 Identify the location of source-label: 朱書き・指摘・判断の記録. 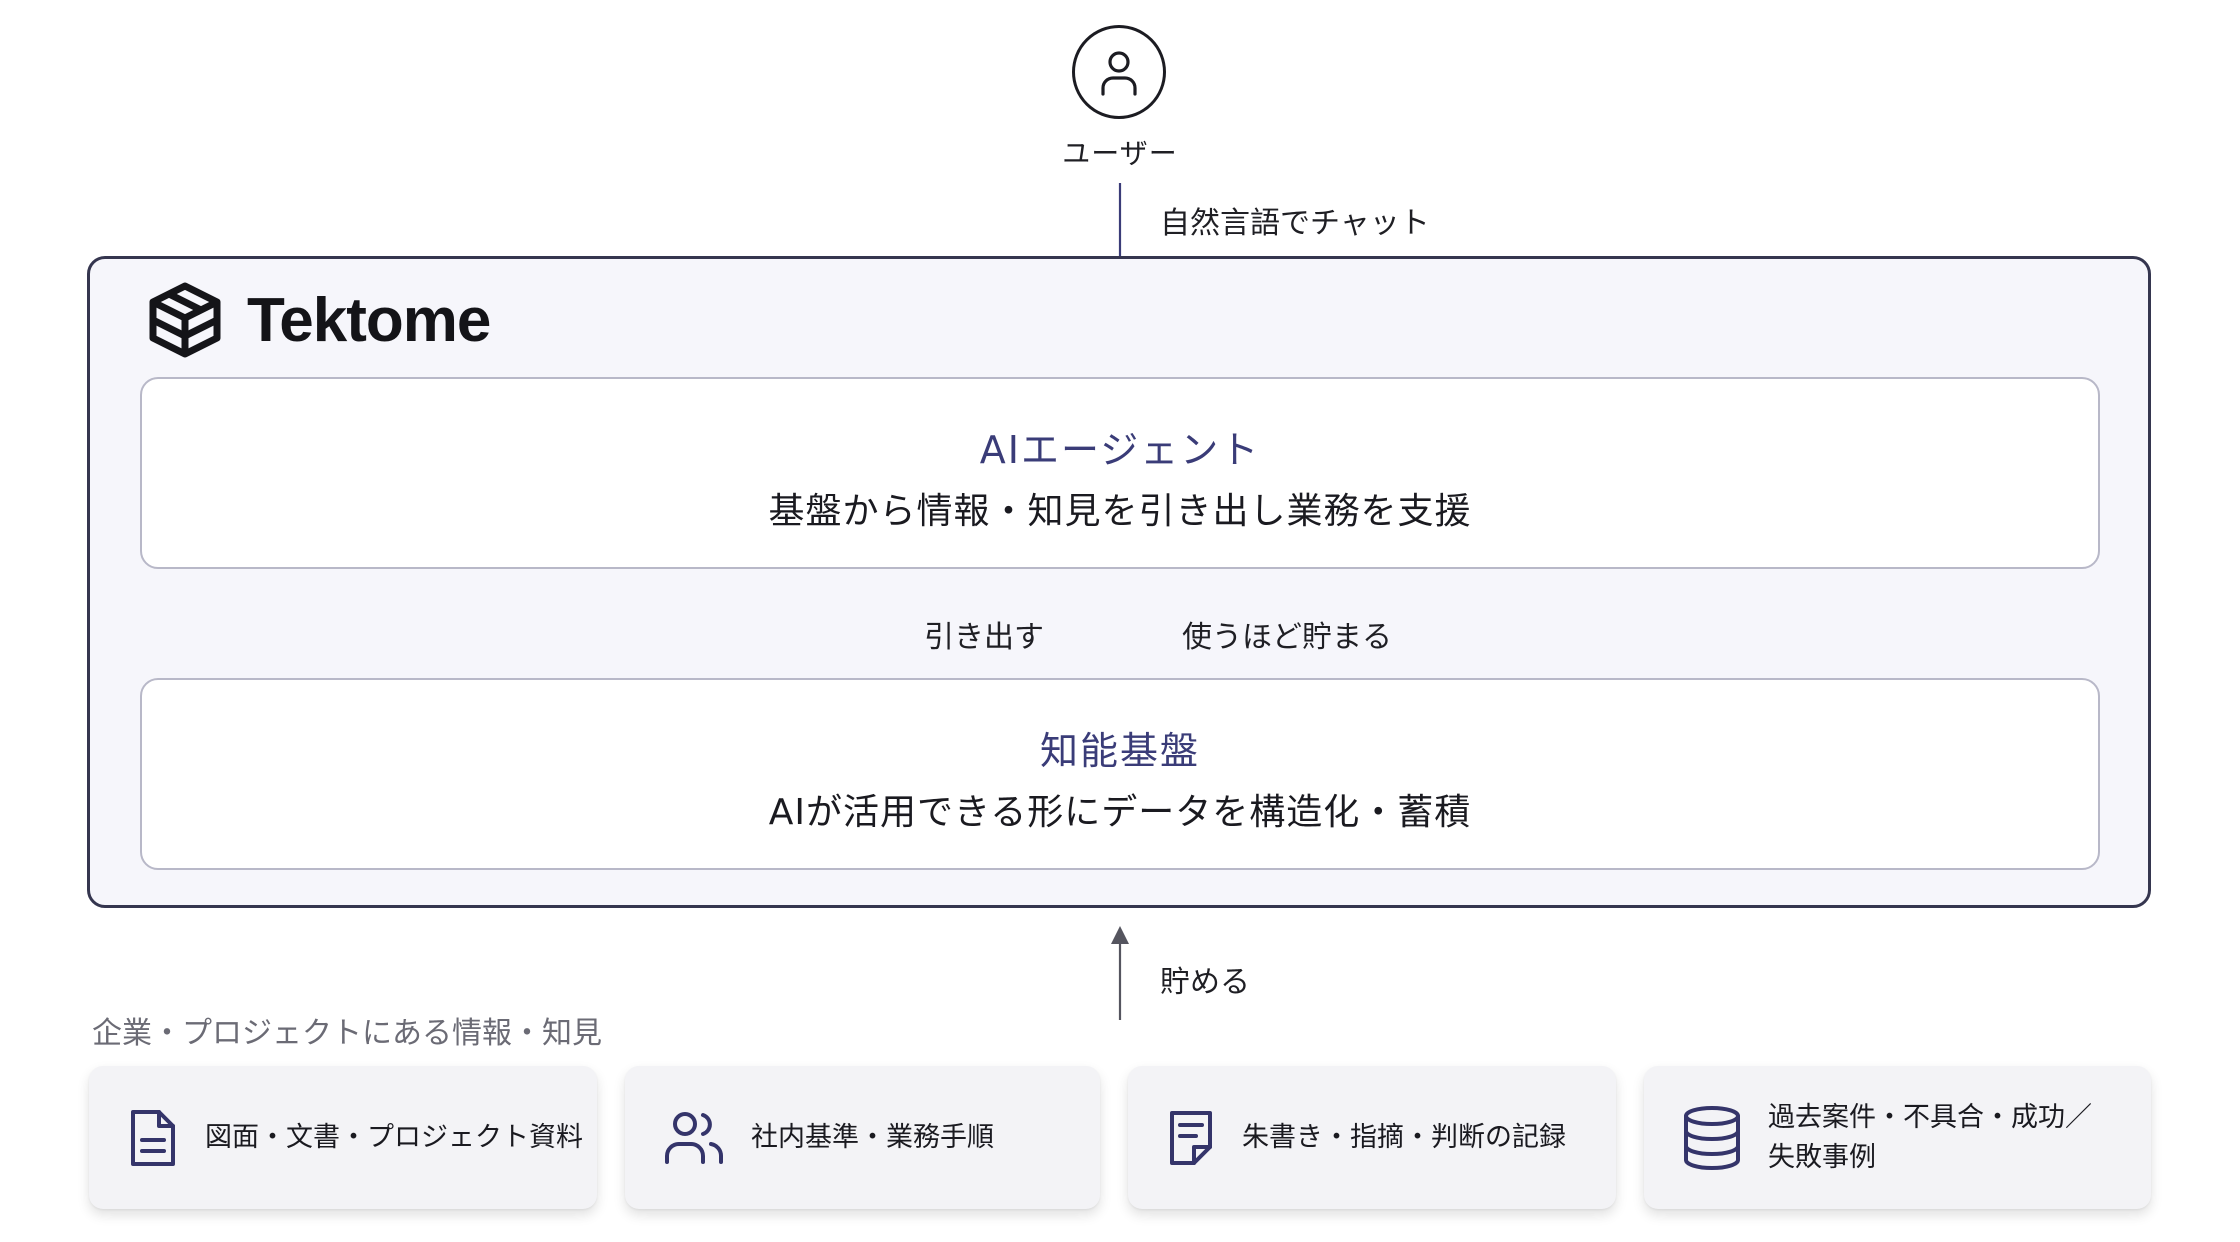
(1404, 1137).